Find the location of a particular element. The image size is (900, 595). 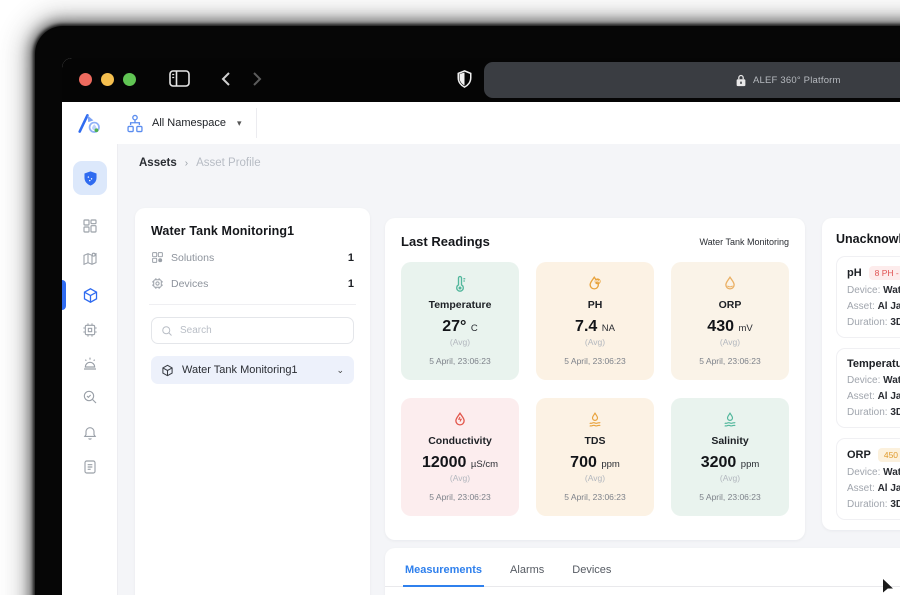

mouse-cursor is located at coordinates (888, 585).